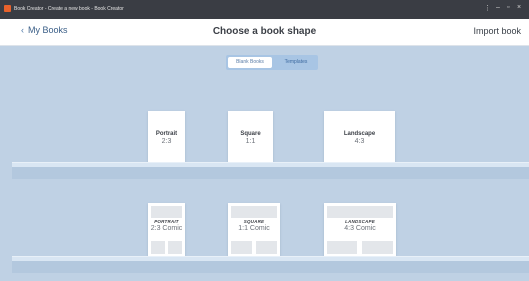 The height and width of the screenshot is (281, 529). I want to click on comic-shape-square: SQUARE 1:1 Comic, so click(254, 229).